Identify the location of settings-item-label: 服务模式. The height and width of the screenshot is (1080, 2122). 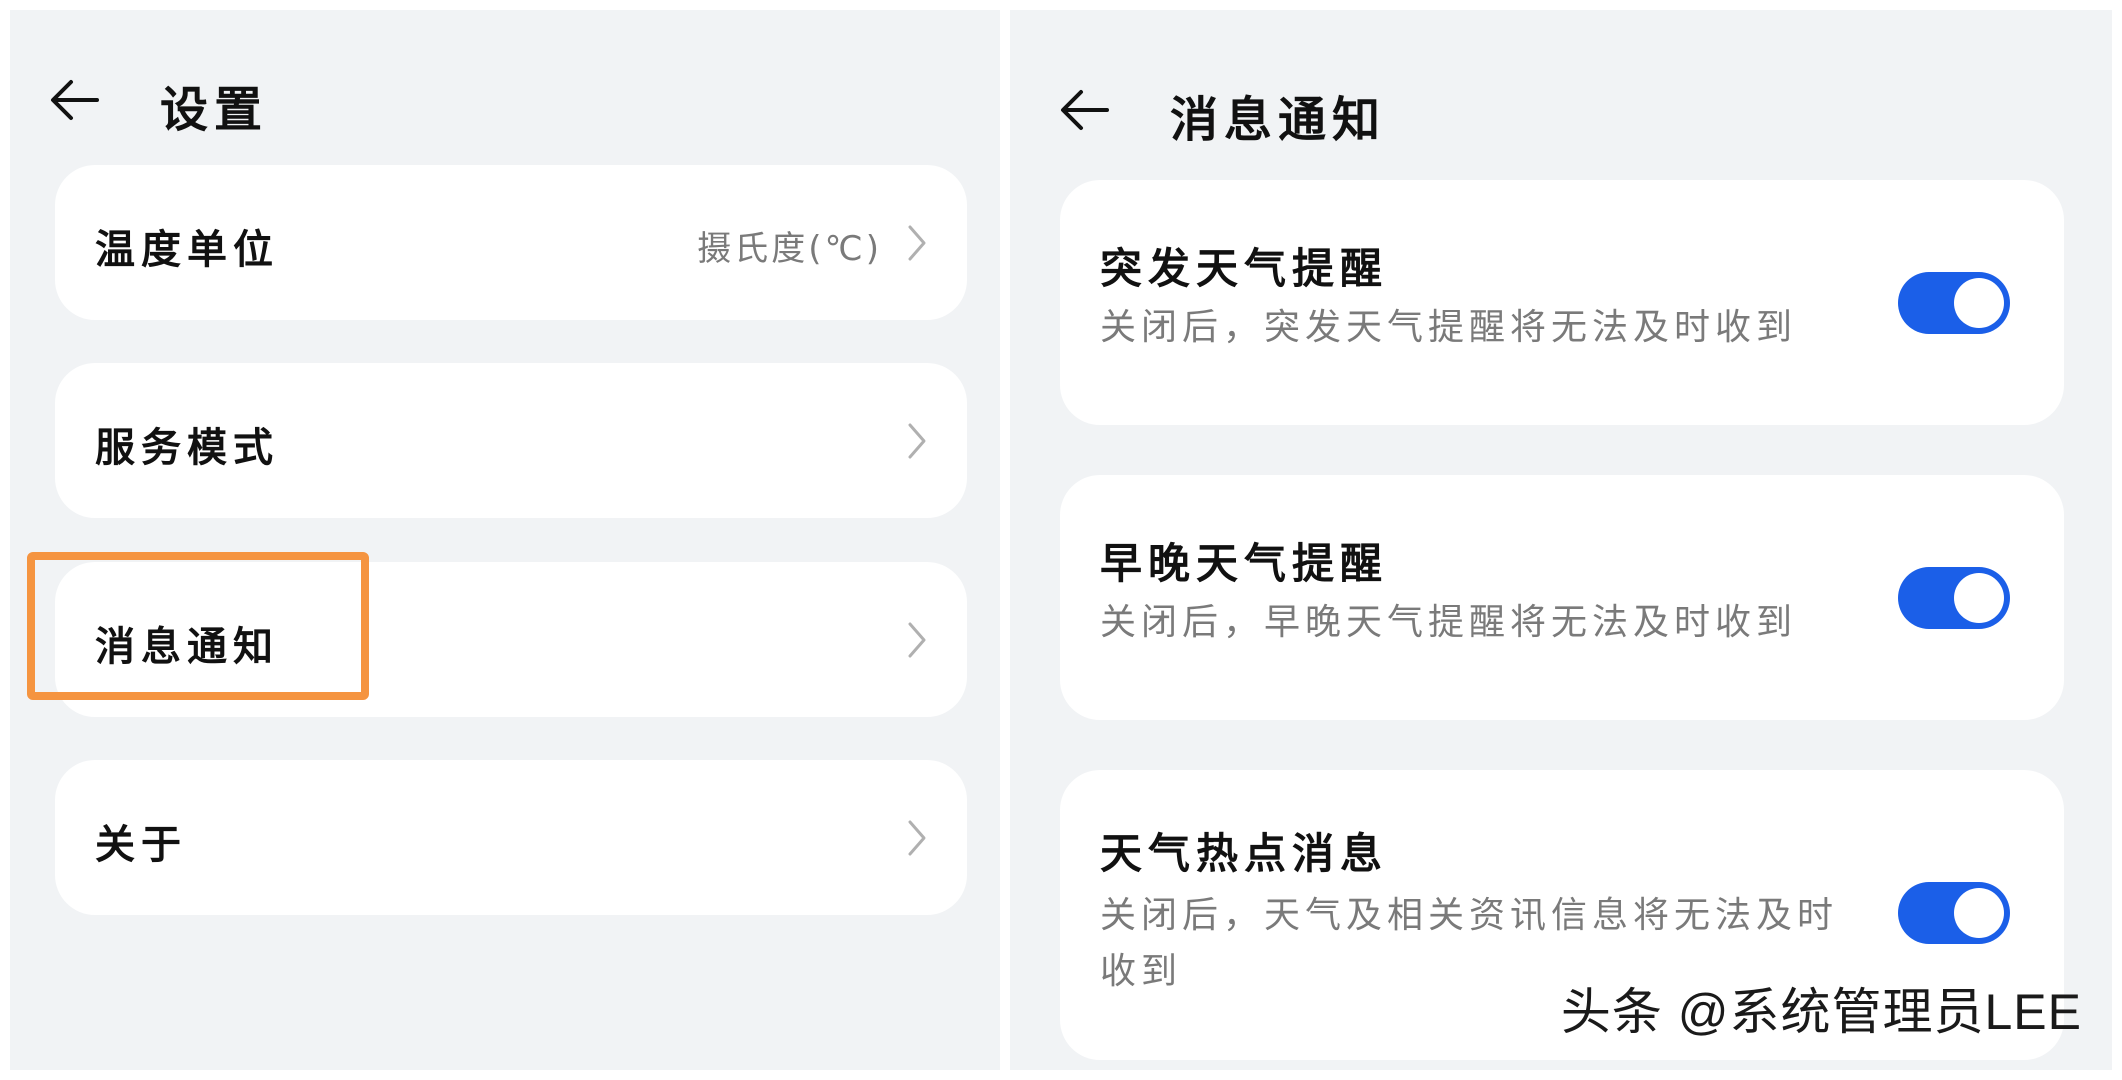
(187, 448).